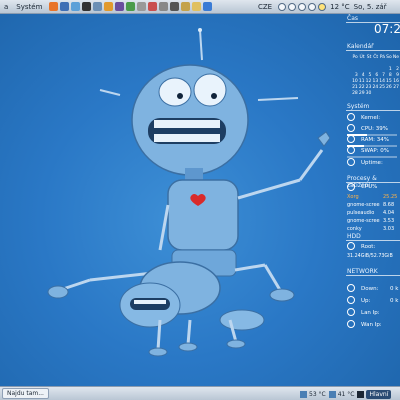  I want to click on calendar-day: 25, so click(382, 87).